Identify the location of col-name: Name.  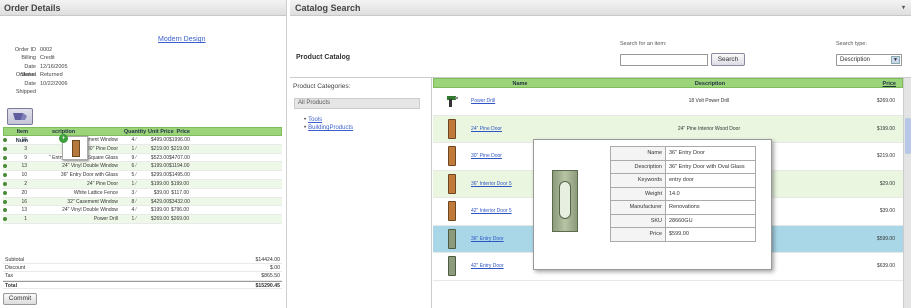
(520, 83).